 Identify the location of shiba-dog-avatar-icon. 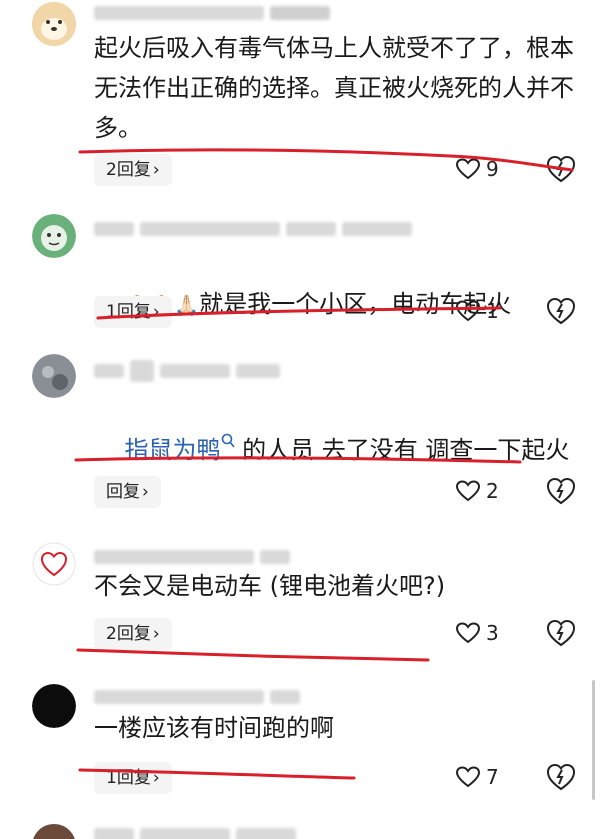
(54, 24).